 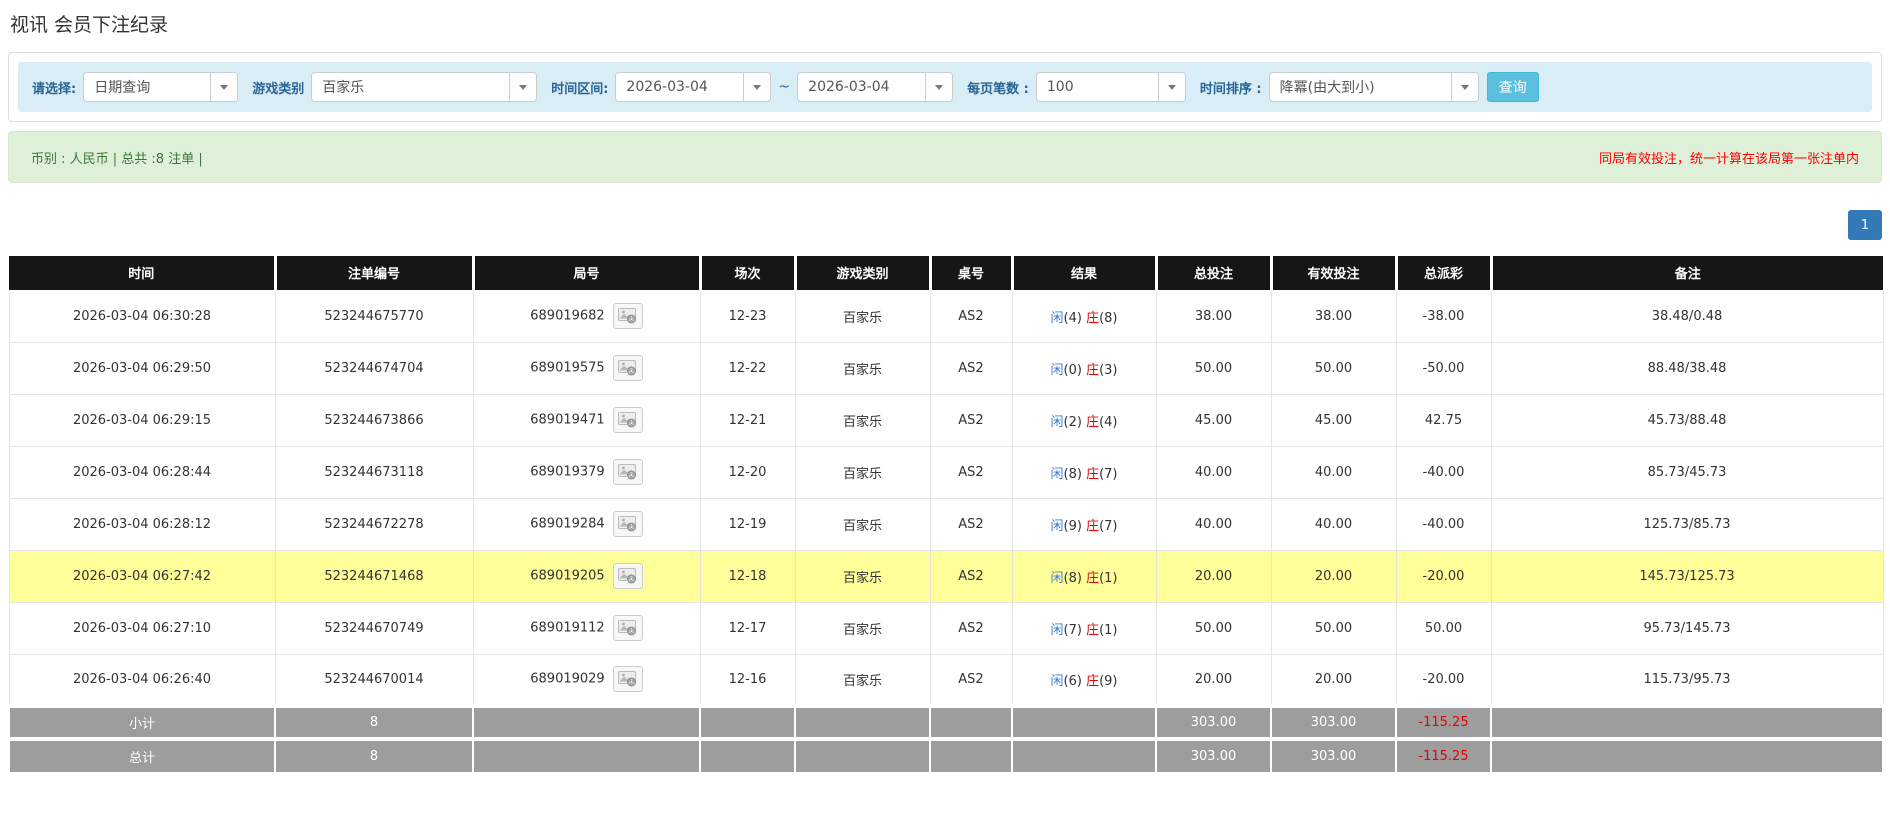 I want to click on date-to-dropdown: 2026-03-04, so click(x=875, y=87).